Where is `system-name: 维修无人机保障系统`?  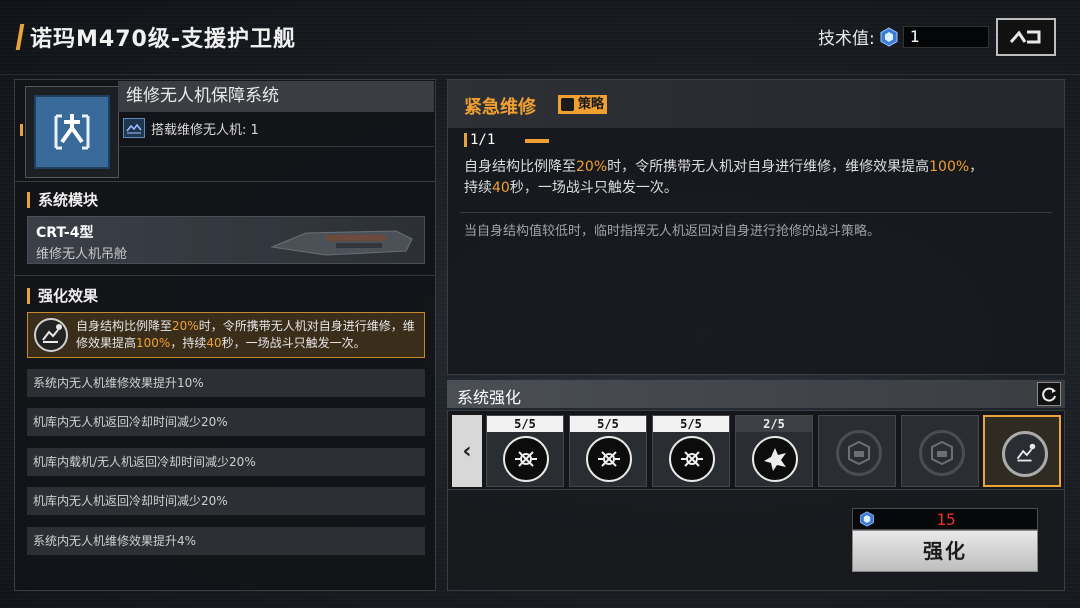 system-name: 维修无人机保障系统 is located at coordinates (276, 96).